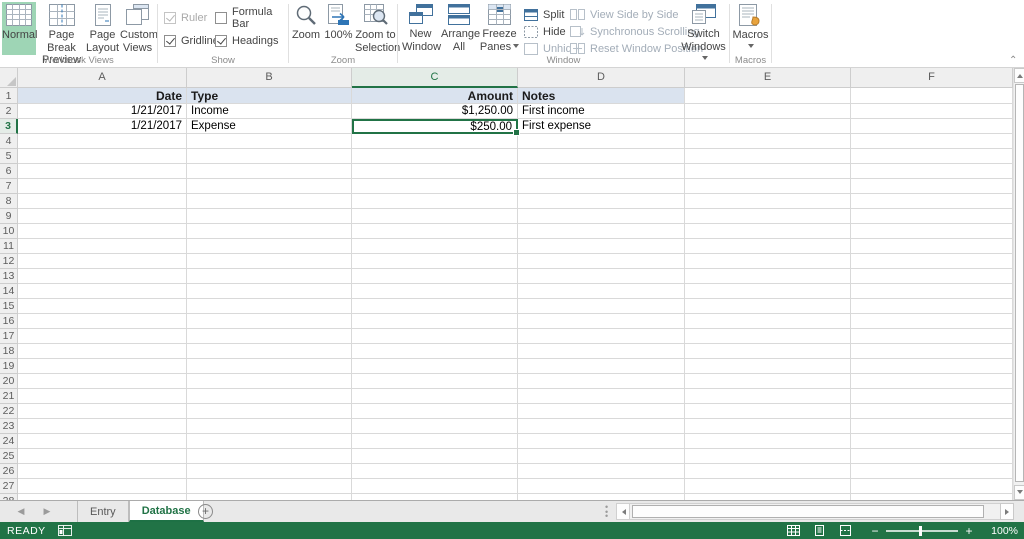  What do you see at coordinates (1007, 511) in the screenshot?
I see `scroll-right-button` at bounding box center [1007, 511].